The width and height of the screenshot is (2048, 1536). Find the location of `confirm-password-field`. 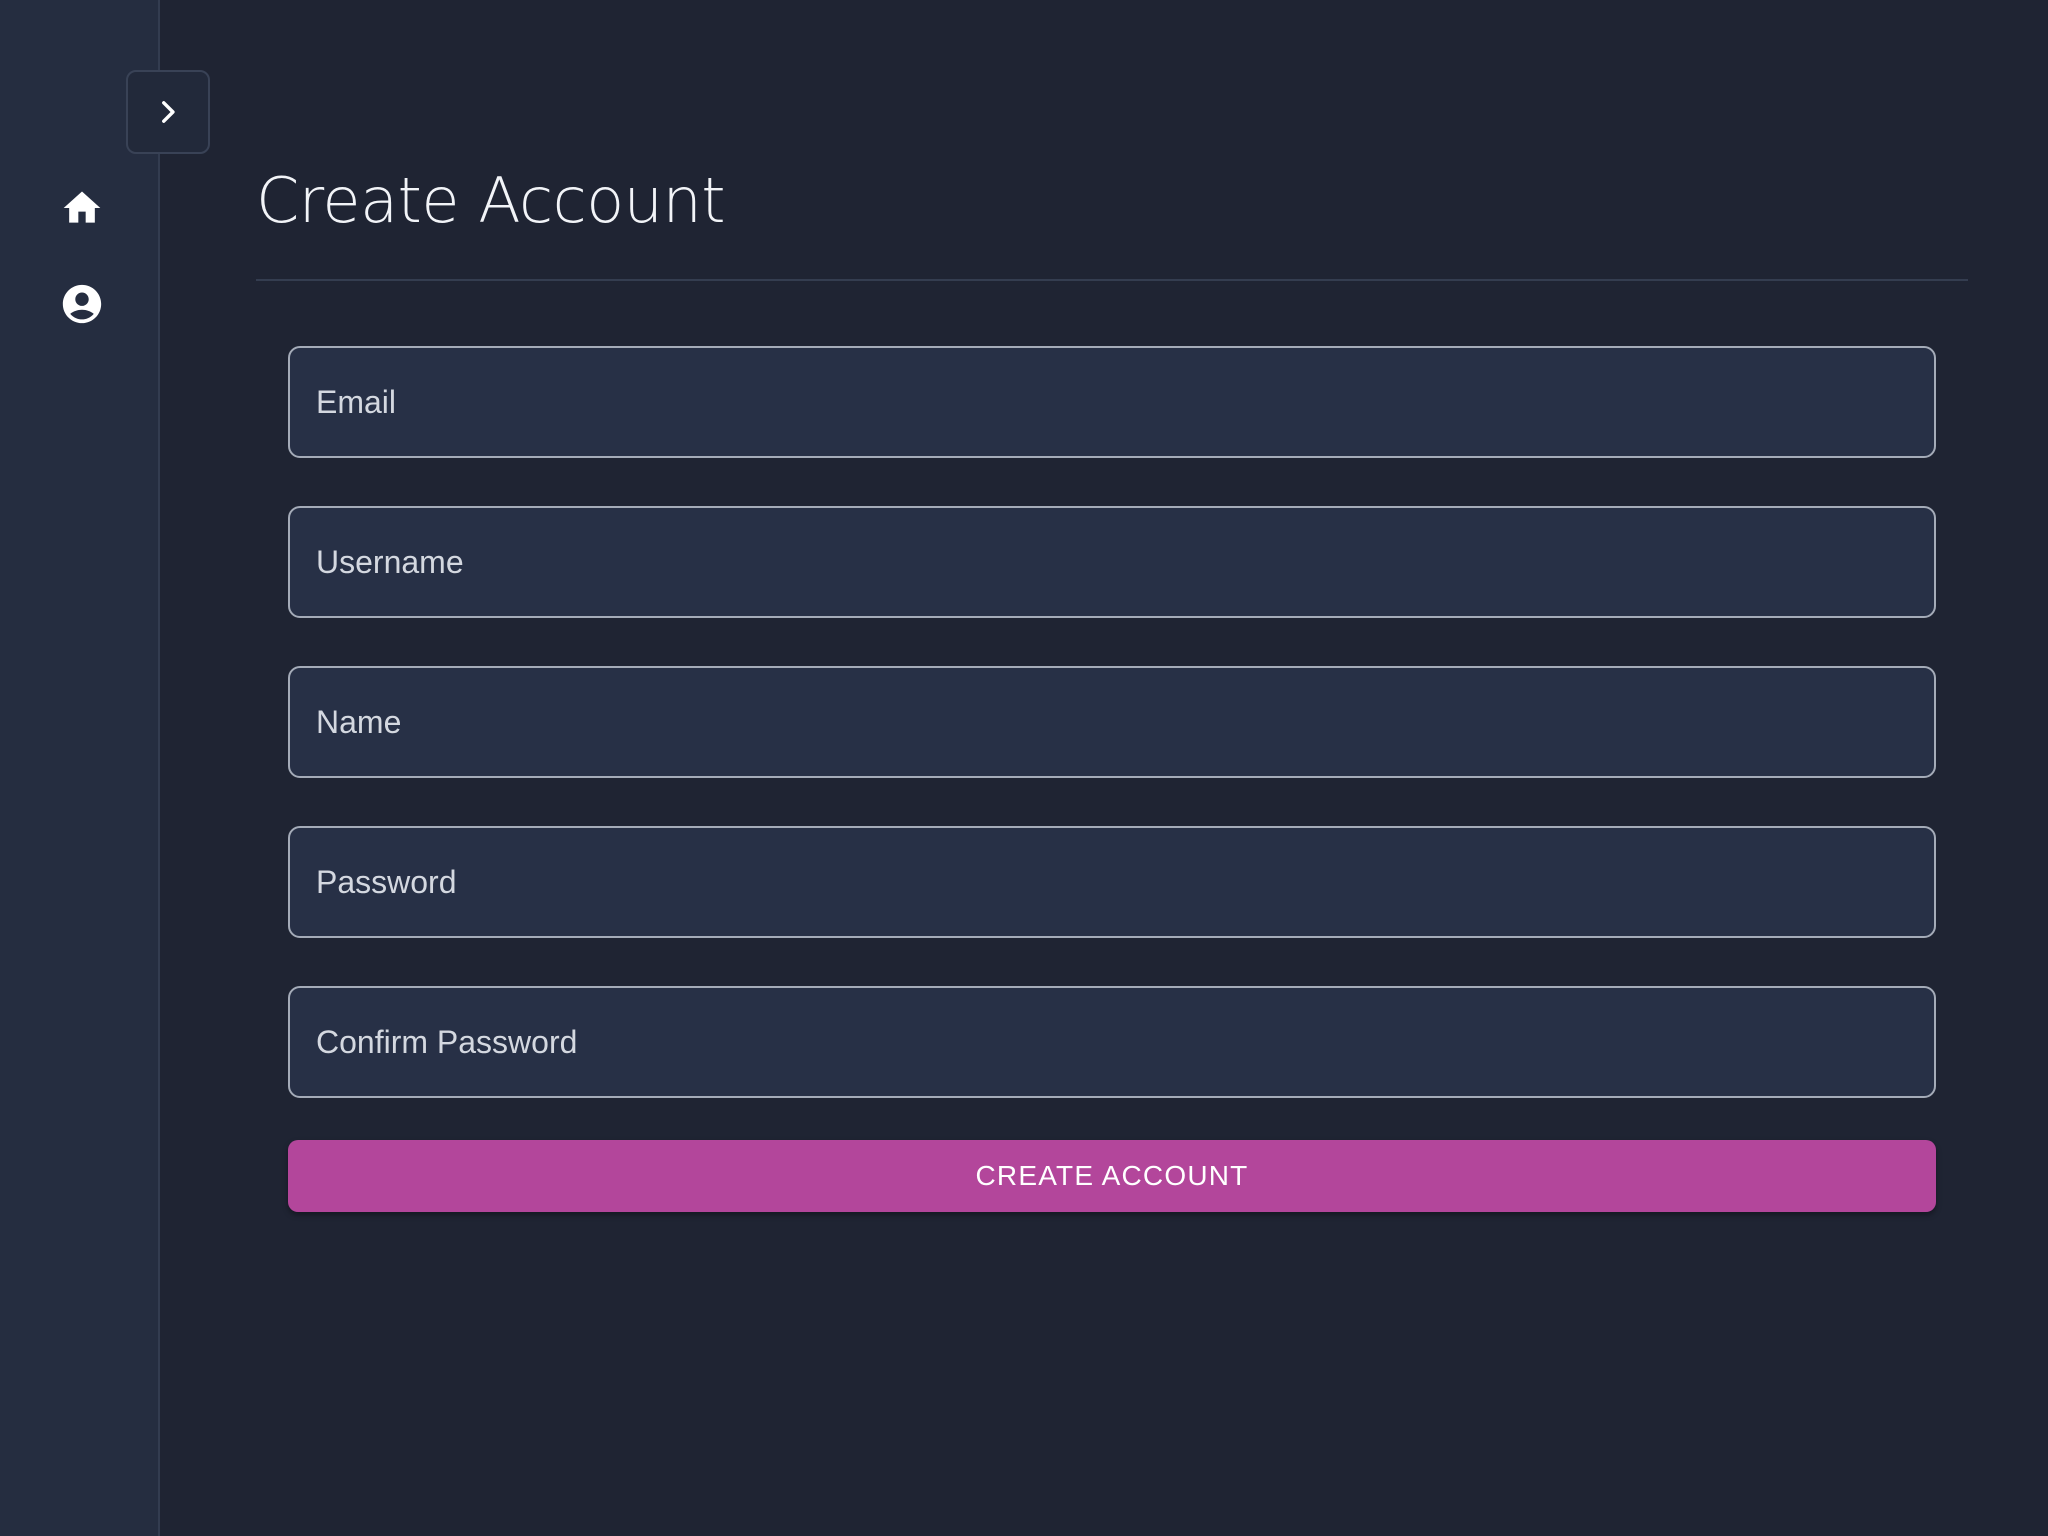

confirm-password-field is located at coordinates (1112, 1042).